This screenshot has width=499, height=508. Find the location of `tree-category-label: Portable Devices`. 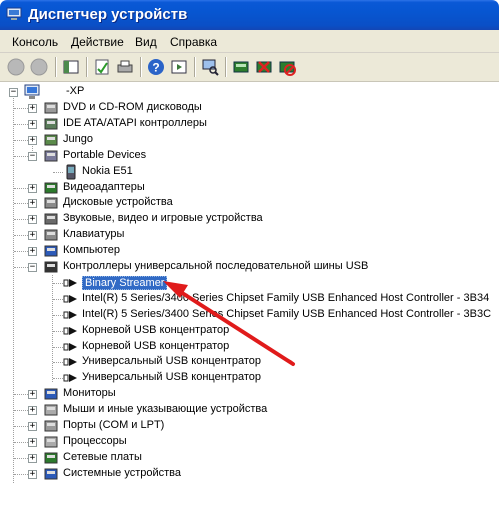

tree-category-label: Portable Devices is located at coordinates (105, 154).